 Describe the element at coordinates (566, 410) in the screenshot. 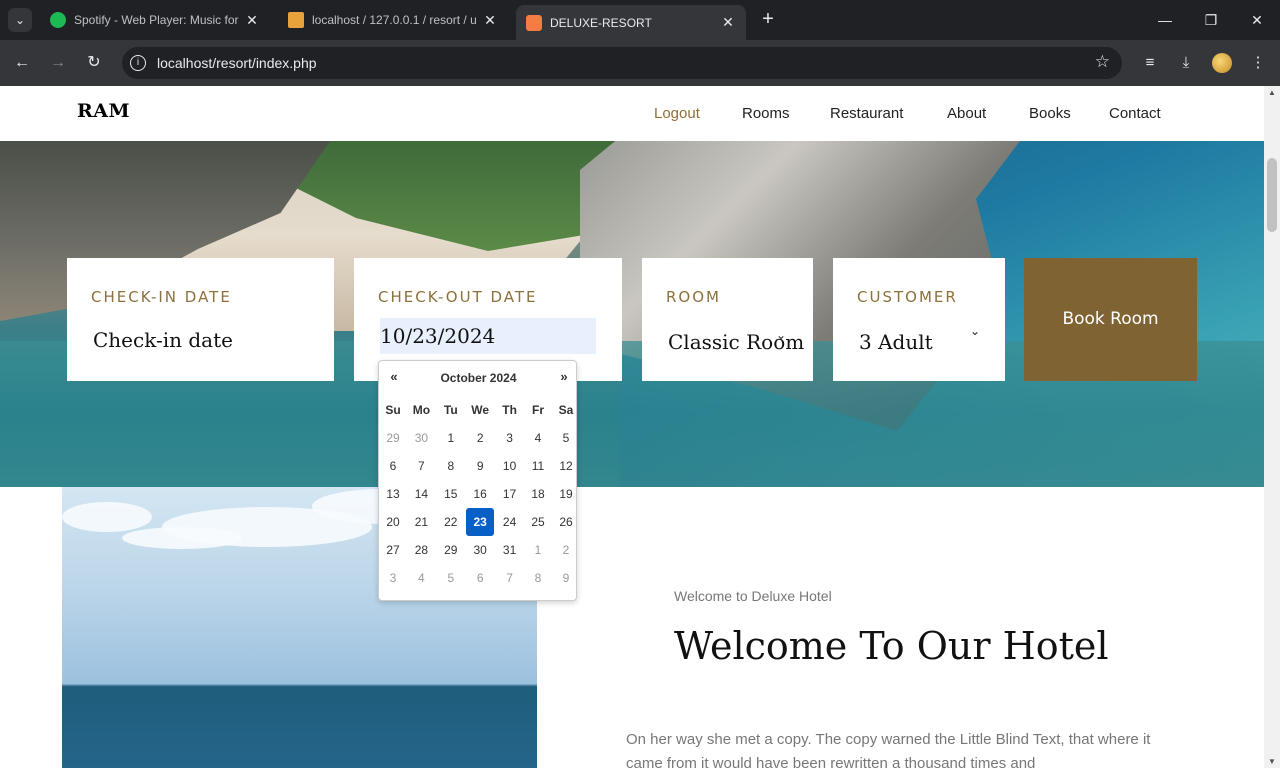

I see `weekday-label: Sa` at that location.